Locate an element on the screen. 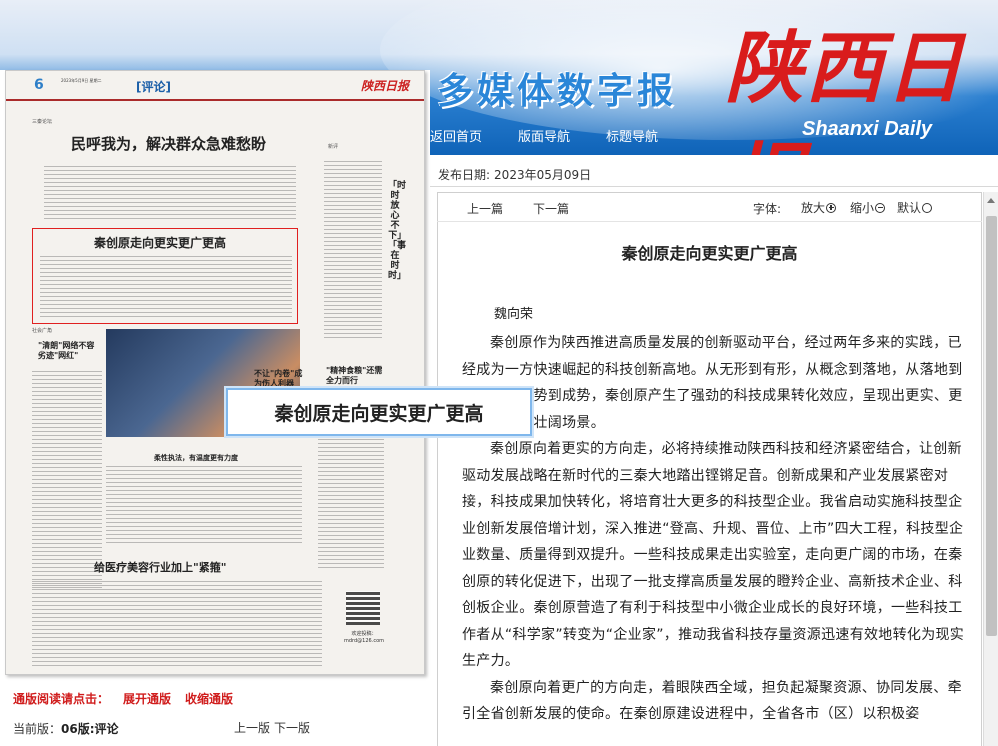  full-page-reading-row: 通版阅读请点击： 展开通版 收缩通版 is located at coordinates (123, 698).